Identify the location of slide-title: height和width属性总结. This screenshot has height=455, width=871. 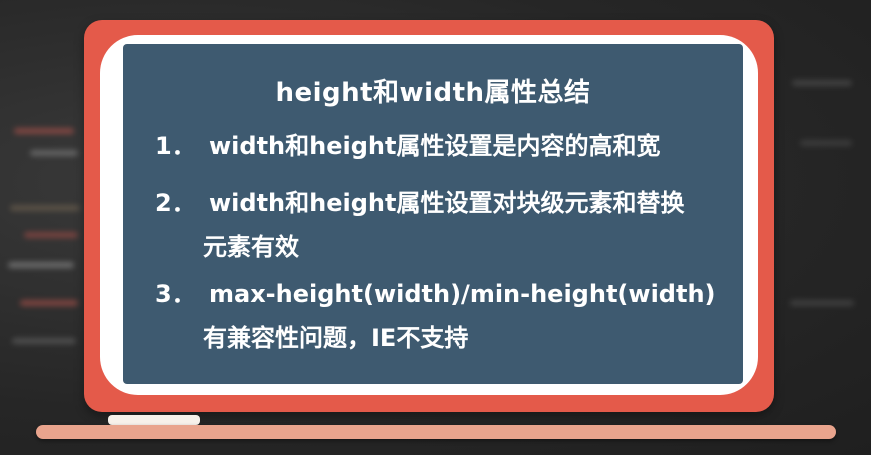
(433, 93).